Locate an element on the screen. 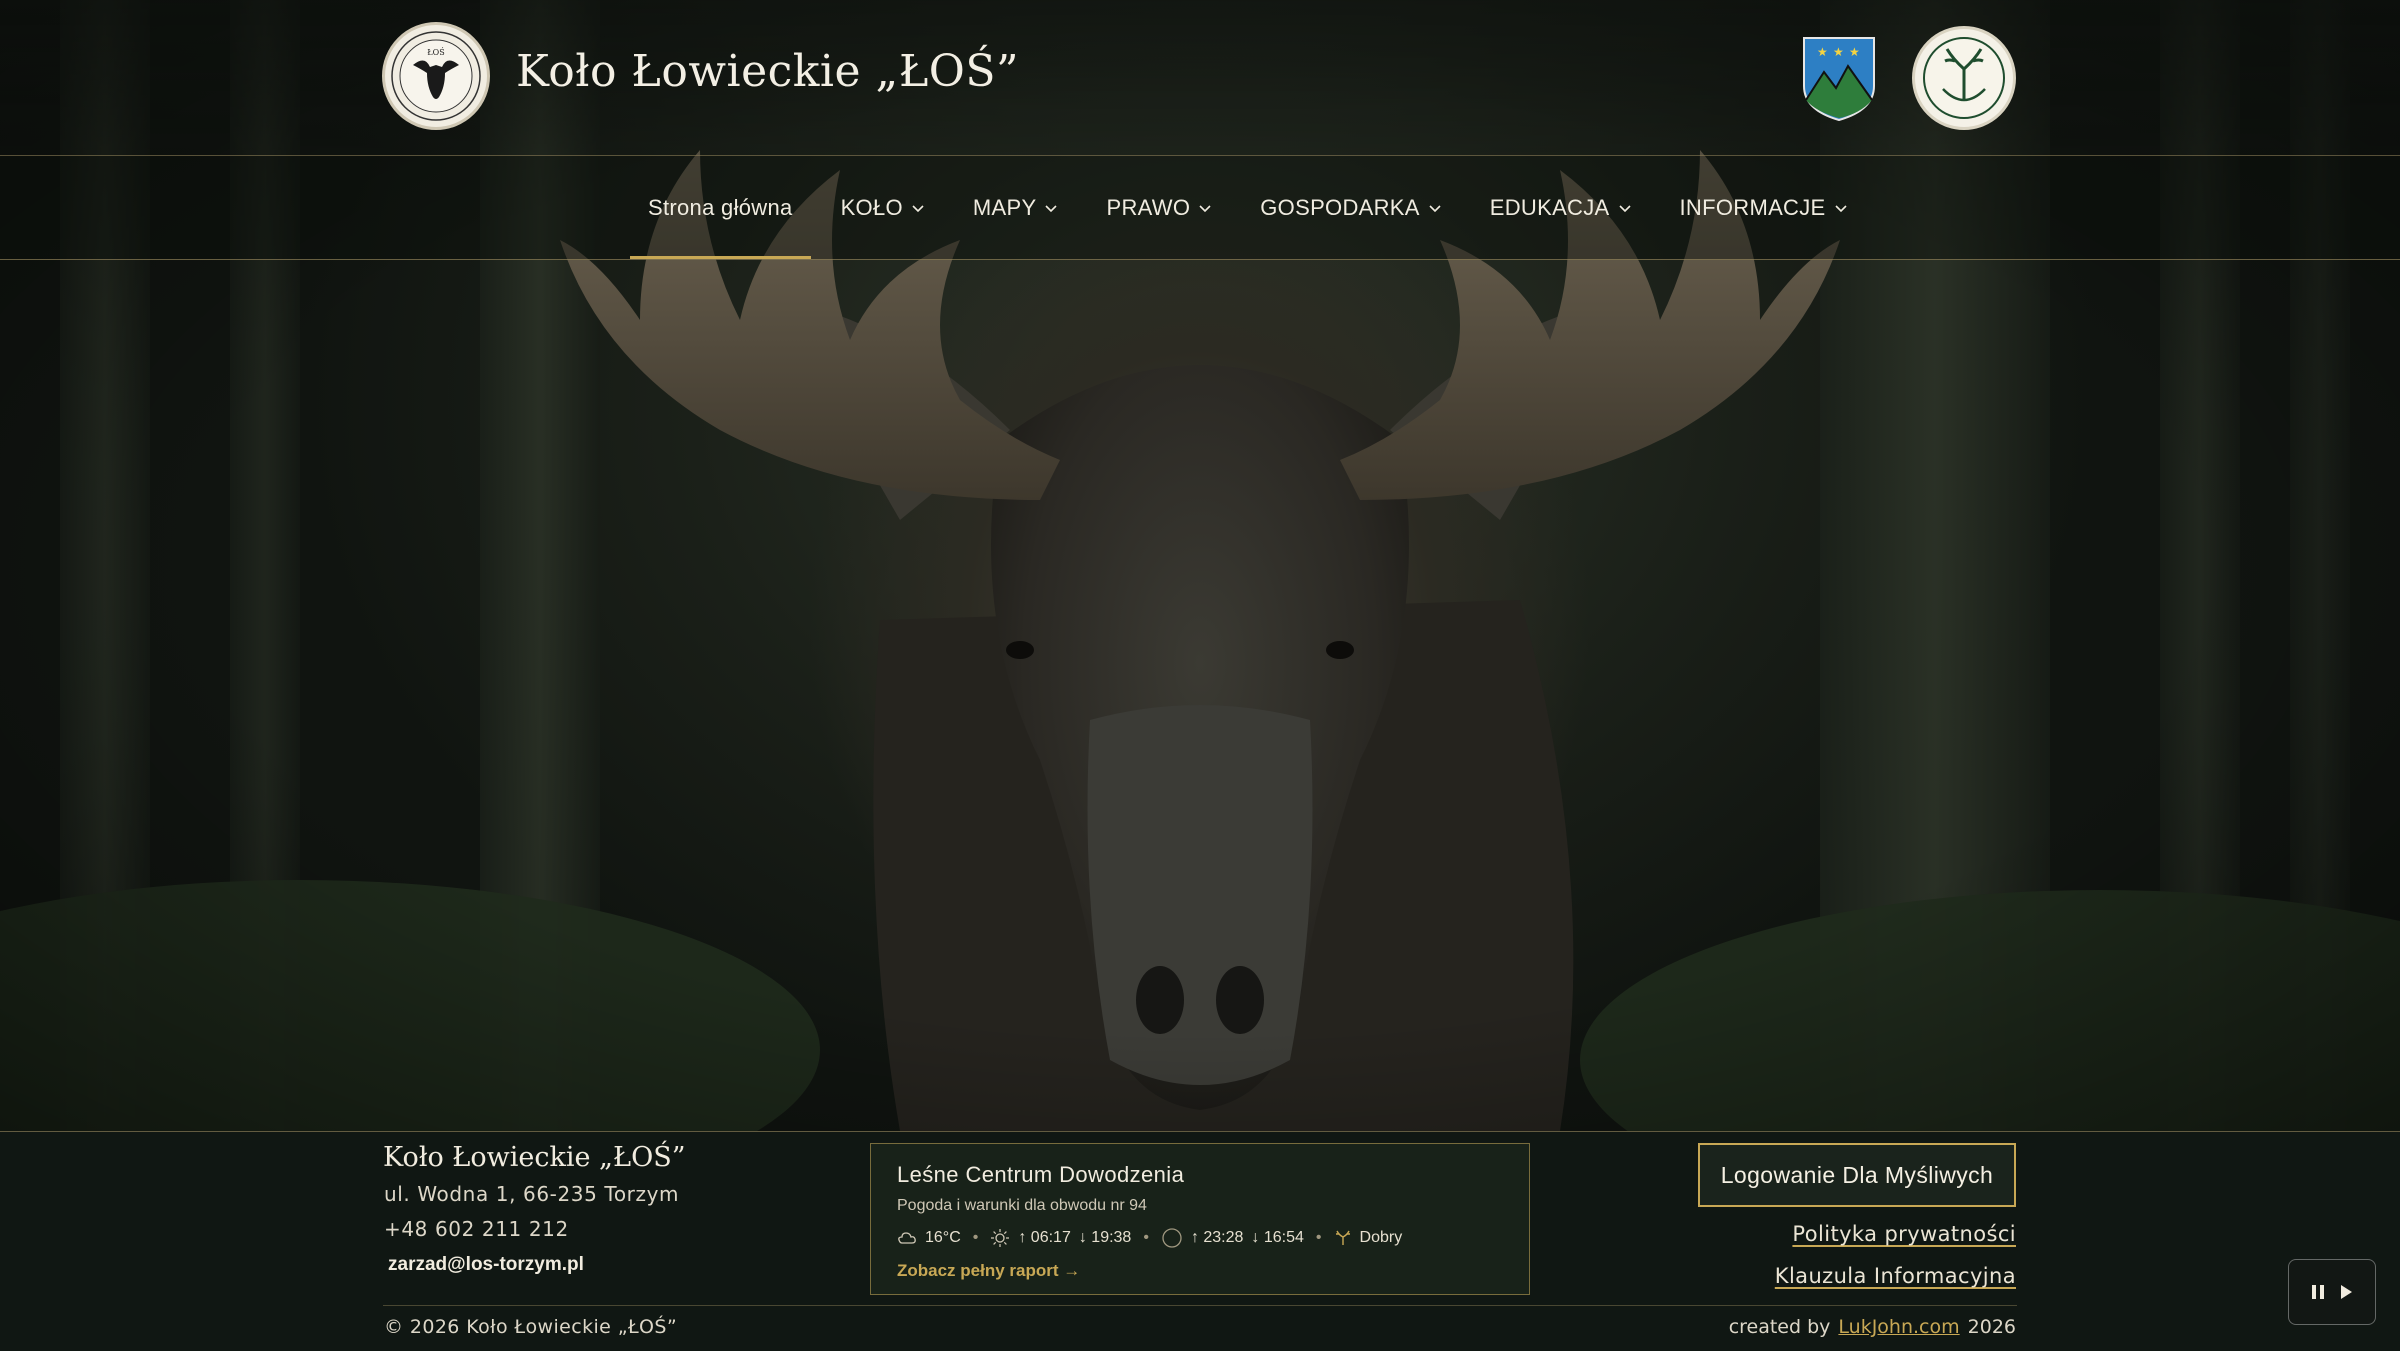 This screenshot has height=1351, width=2400. weather-card-subtitle: Pogoda i warunki dla obwodu nr 94 is located at coordinates (1022, 1205).